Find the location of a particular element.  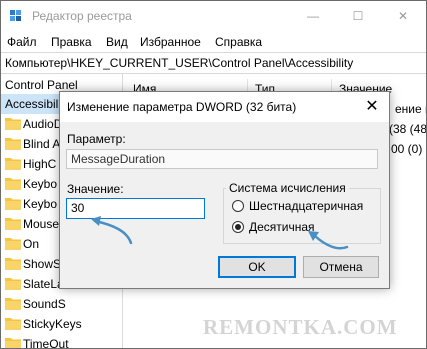

value-label: Значение: is located at coordinates (95, 189).